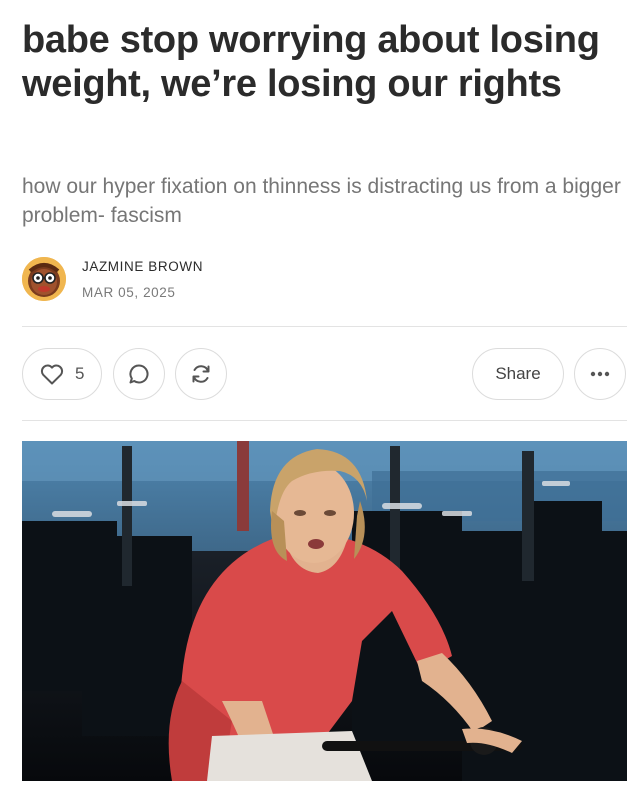 This screenshot has width=640, height=800. I want to click on more-button, so click(600, 374).